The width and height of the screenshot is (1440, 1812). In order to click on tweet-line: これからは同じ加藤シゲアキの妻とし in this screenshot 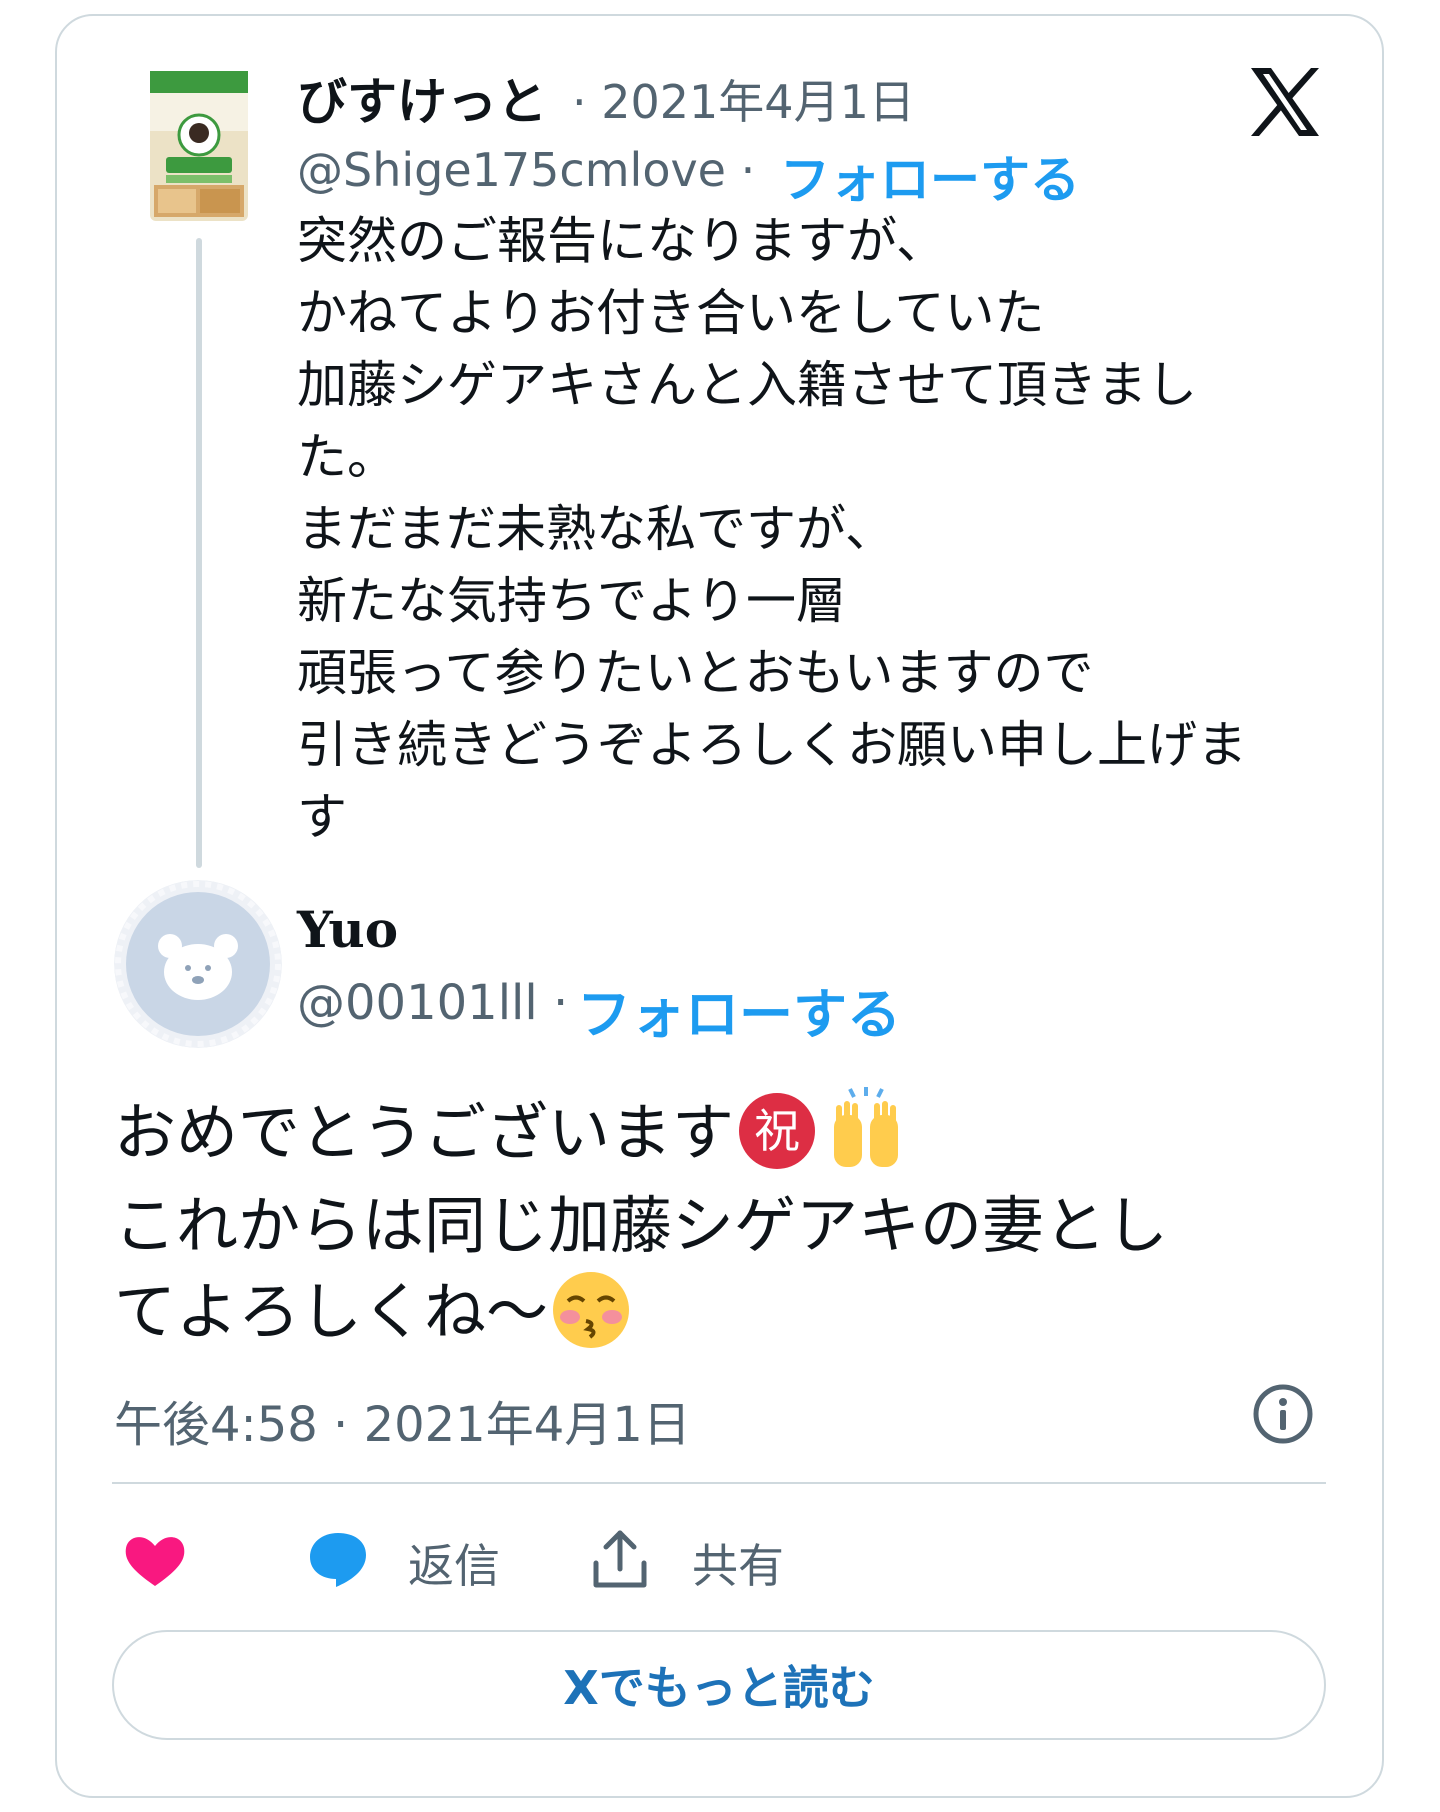, I will do `click(641, 1225)`.